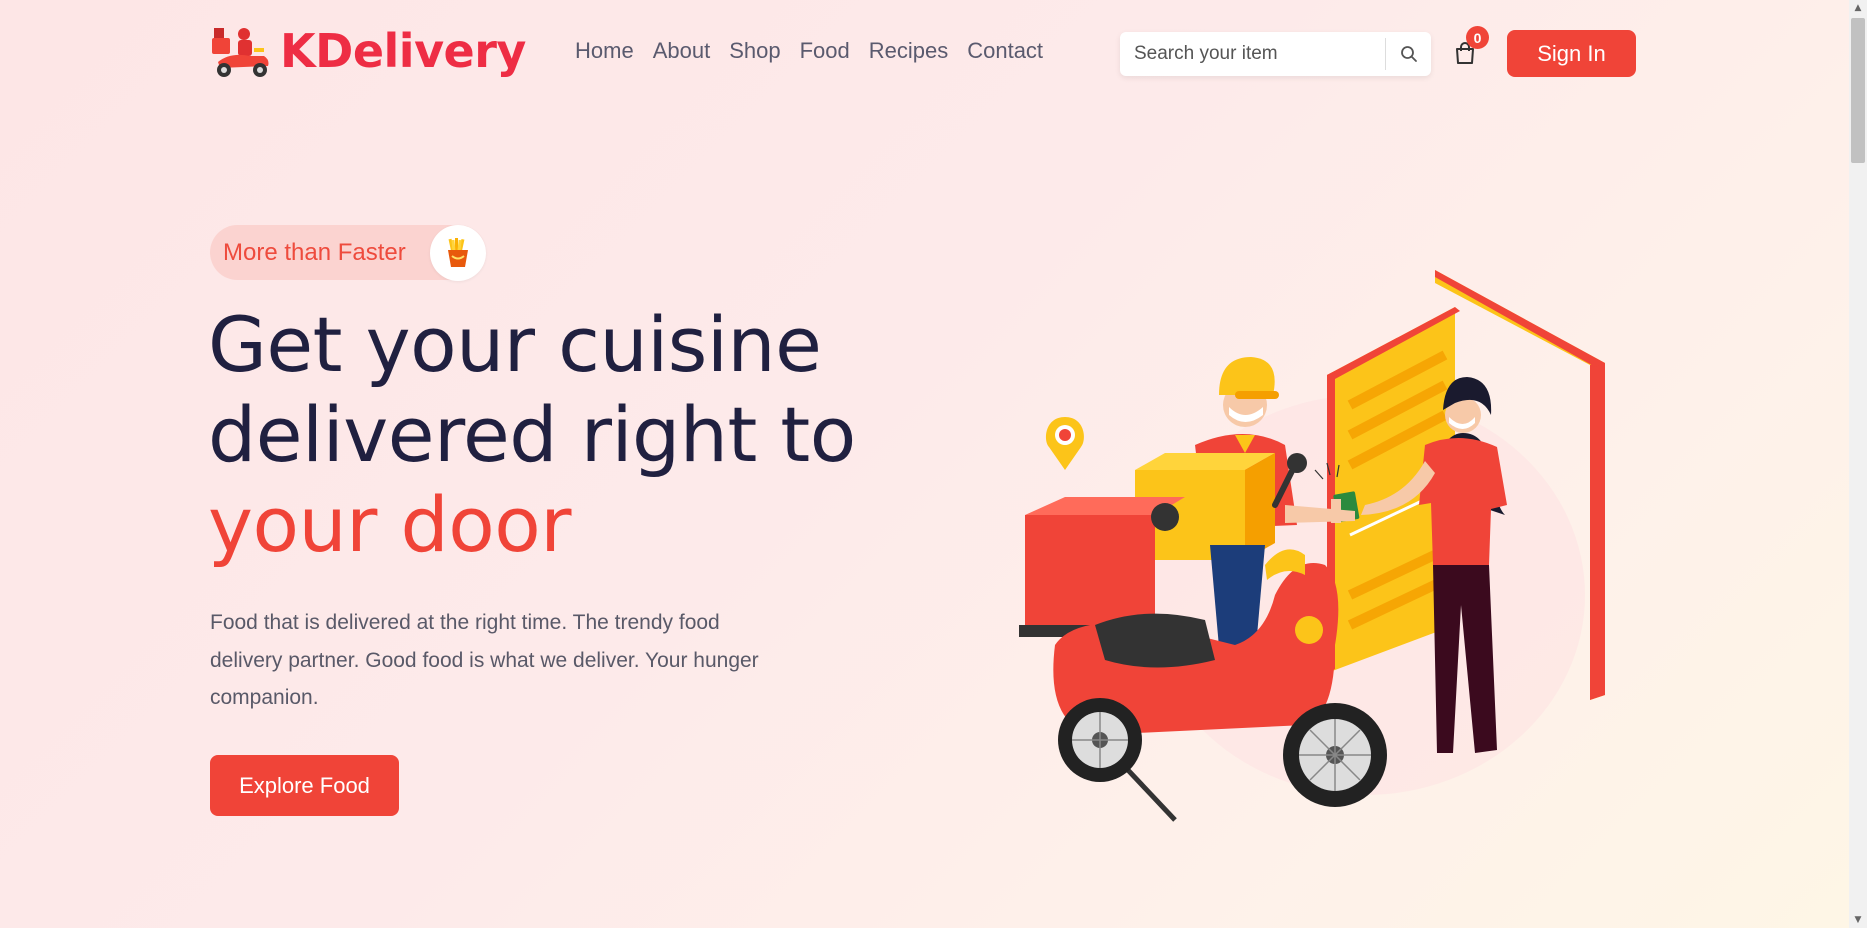 The width and height of the screenshot is (1867, 928). I want to click on brand-logo: KDelivery, so click(368, 51).